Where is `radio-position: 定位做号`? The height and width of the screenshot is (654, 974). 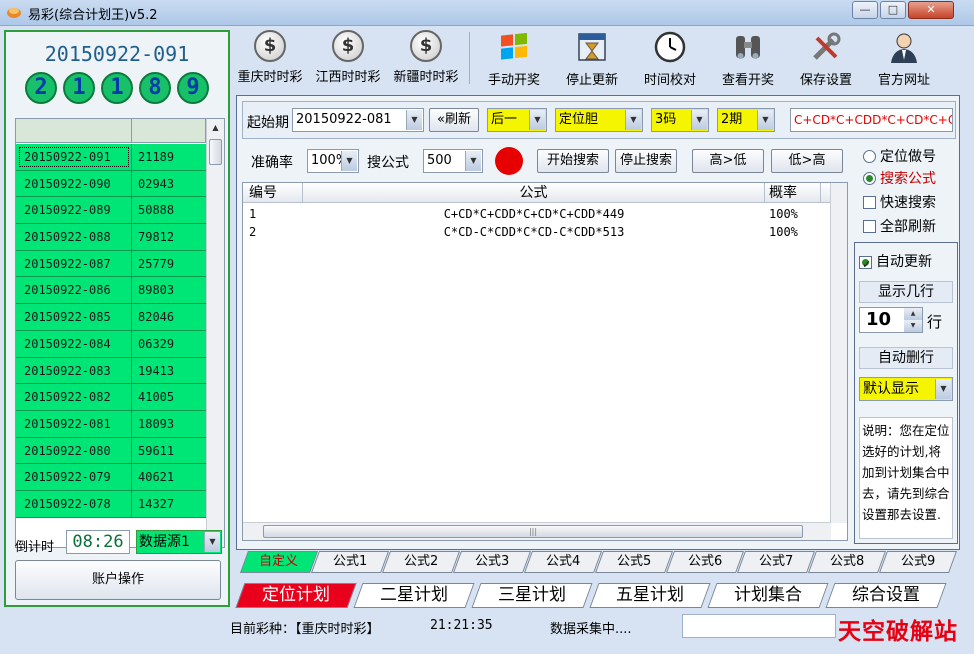
radio-position: 定位做号 is located at coordinates (899, 156).